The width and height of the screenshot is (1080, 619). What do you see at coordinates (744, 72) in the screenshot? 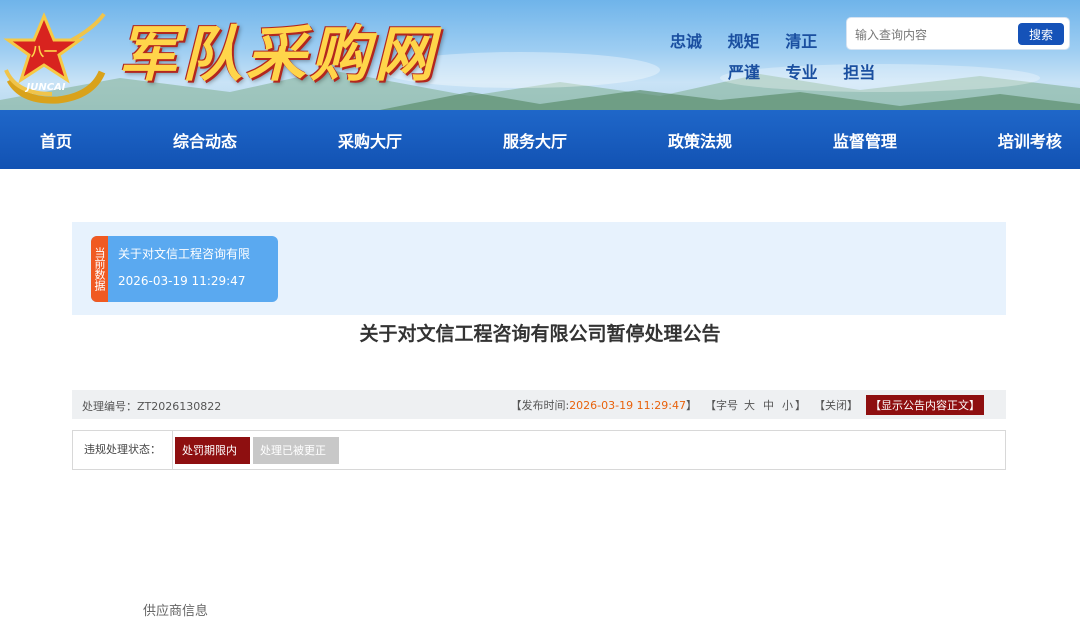
I see `motto-rigor: 严谨` at bounding box center [744, 72].